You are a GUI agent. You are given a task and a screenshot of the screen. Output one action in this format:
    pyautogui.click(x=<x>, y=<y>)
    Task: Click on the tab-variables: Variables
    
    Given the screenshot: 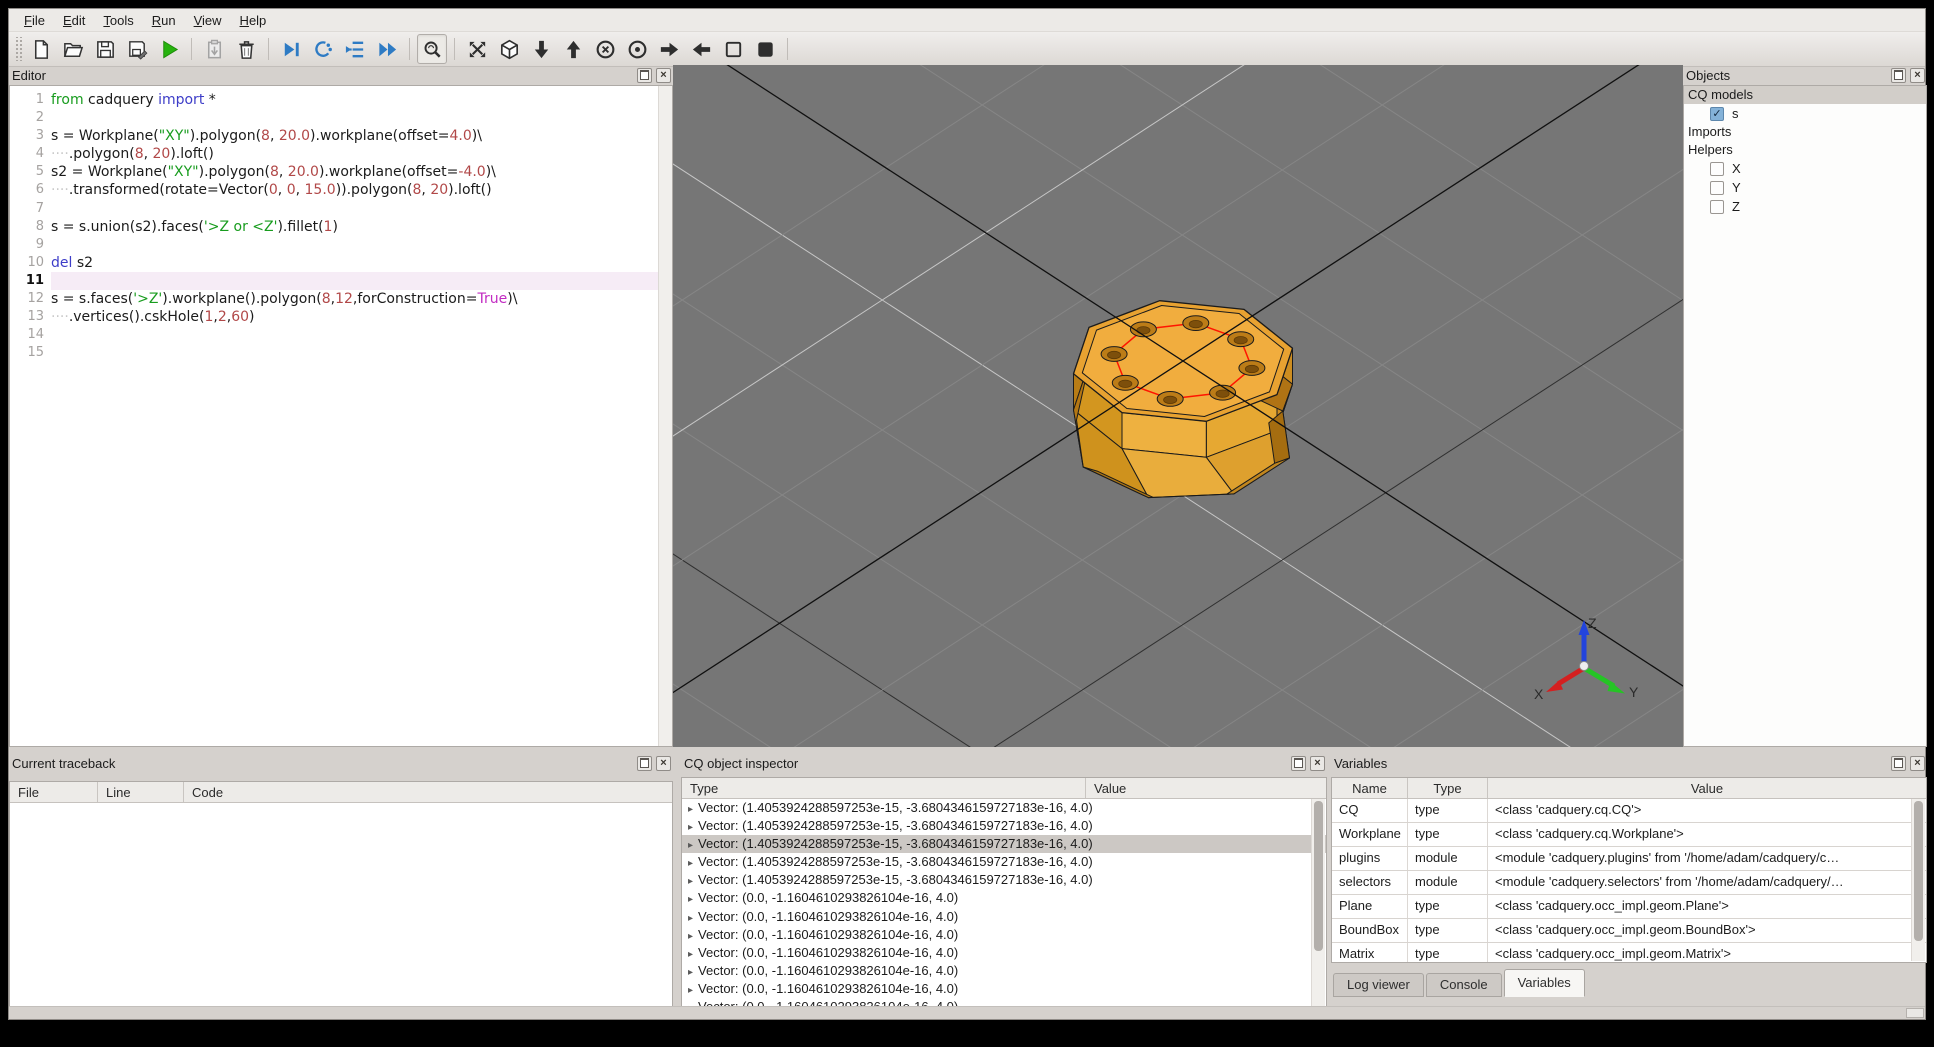 What is the action you would take?
    pyautogui.click(x=1544, y=983)
    